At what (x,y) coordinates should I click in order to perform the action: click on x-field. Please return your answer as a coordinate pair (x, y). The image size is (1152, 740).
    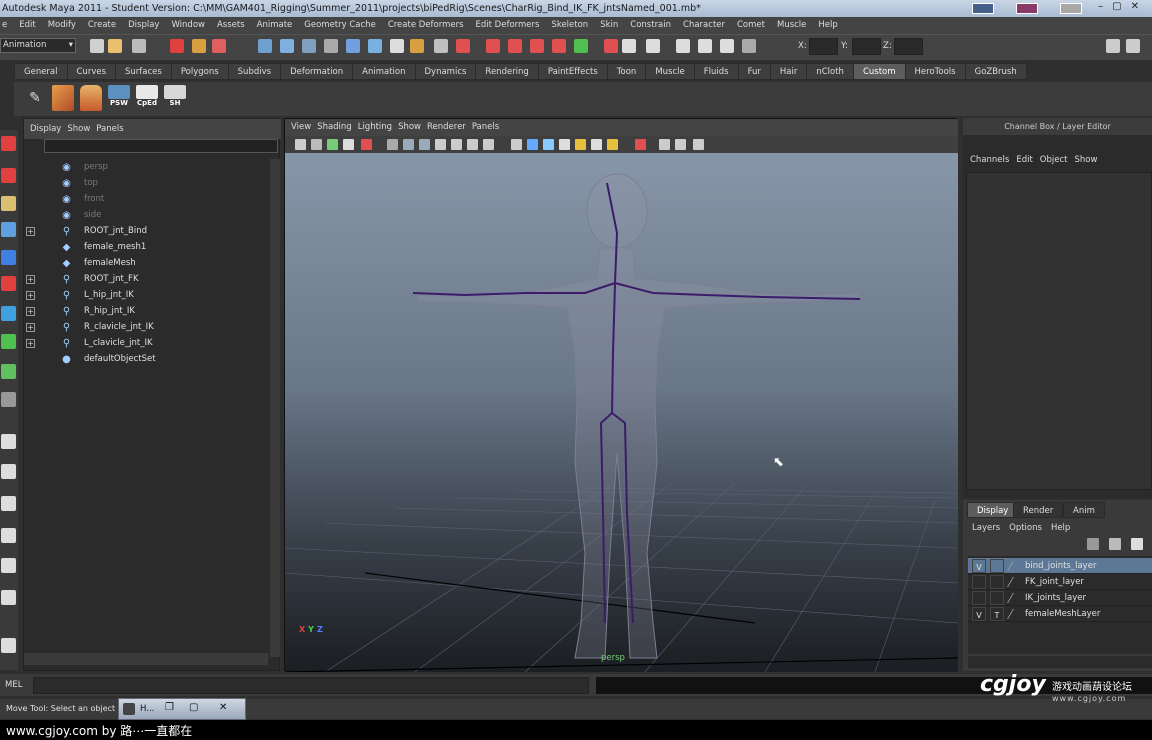
    Looking at the image, I should click on (823, 46).